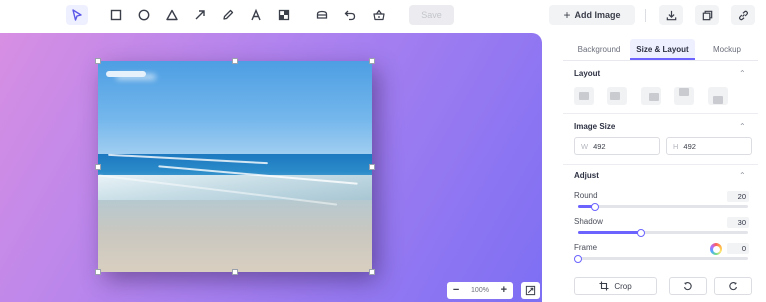 The image size is (766, 302). Describe the element at coordinates (689, 146) in the screenshot. I see `height-value: 492` at that location.